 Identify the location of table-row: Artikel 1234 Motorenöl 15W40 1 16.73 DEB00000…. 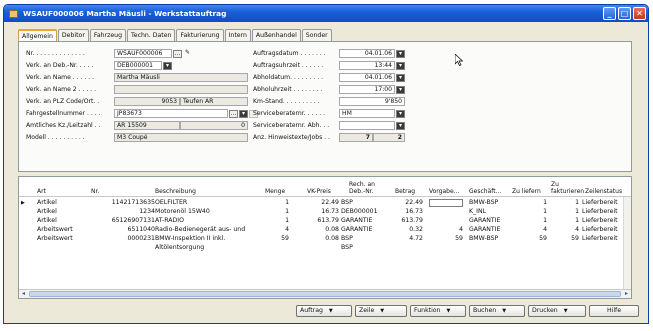
(325, 212).